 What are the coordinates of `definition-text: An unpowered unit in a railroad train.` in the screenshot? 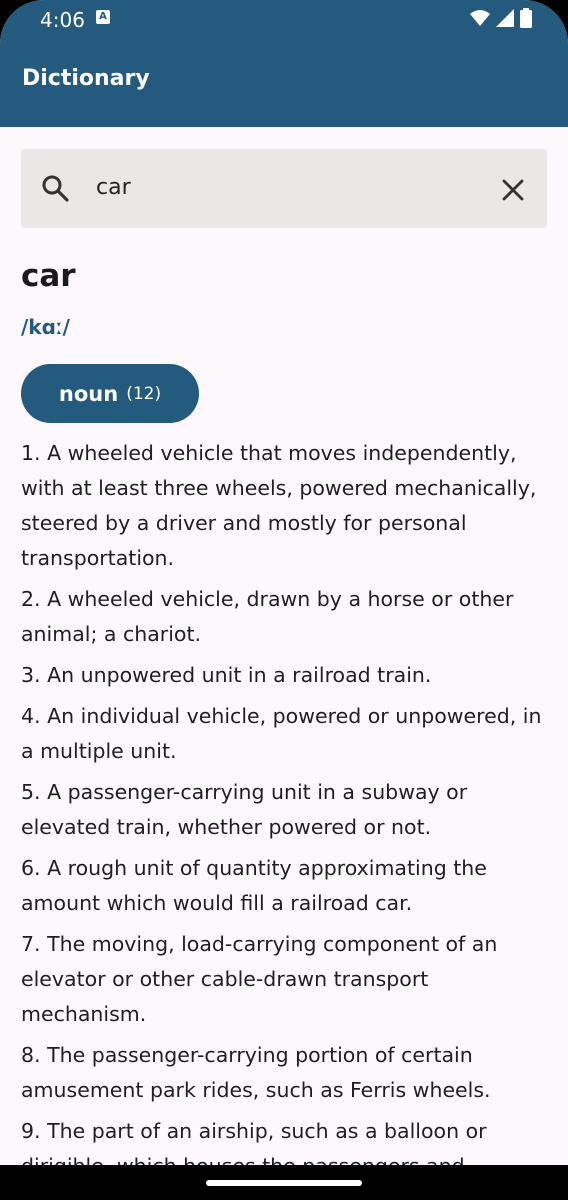 It's located at (239, 675).